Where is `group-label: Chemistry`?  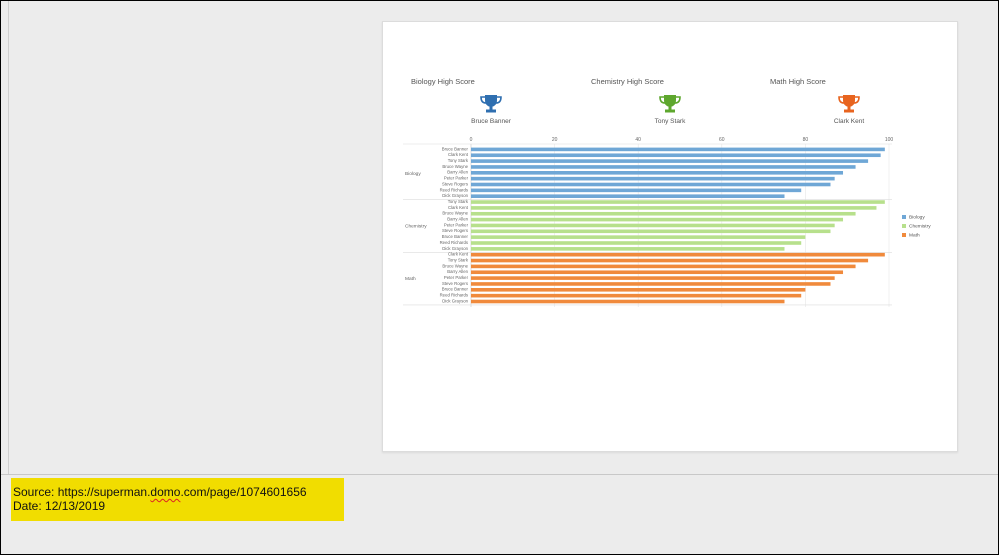
group-label: Chemistry is located at coordinates (416, 227).